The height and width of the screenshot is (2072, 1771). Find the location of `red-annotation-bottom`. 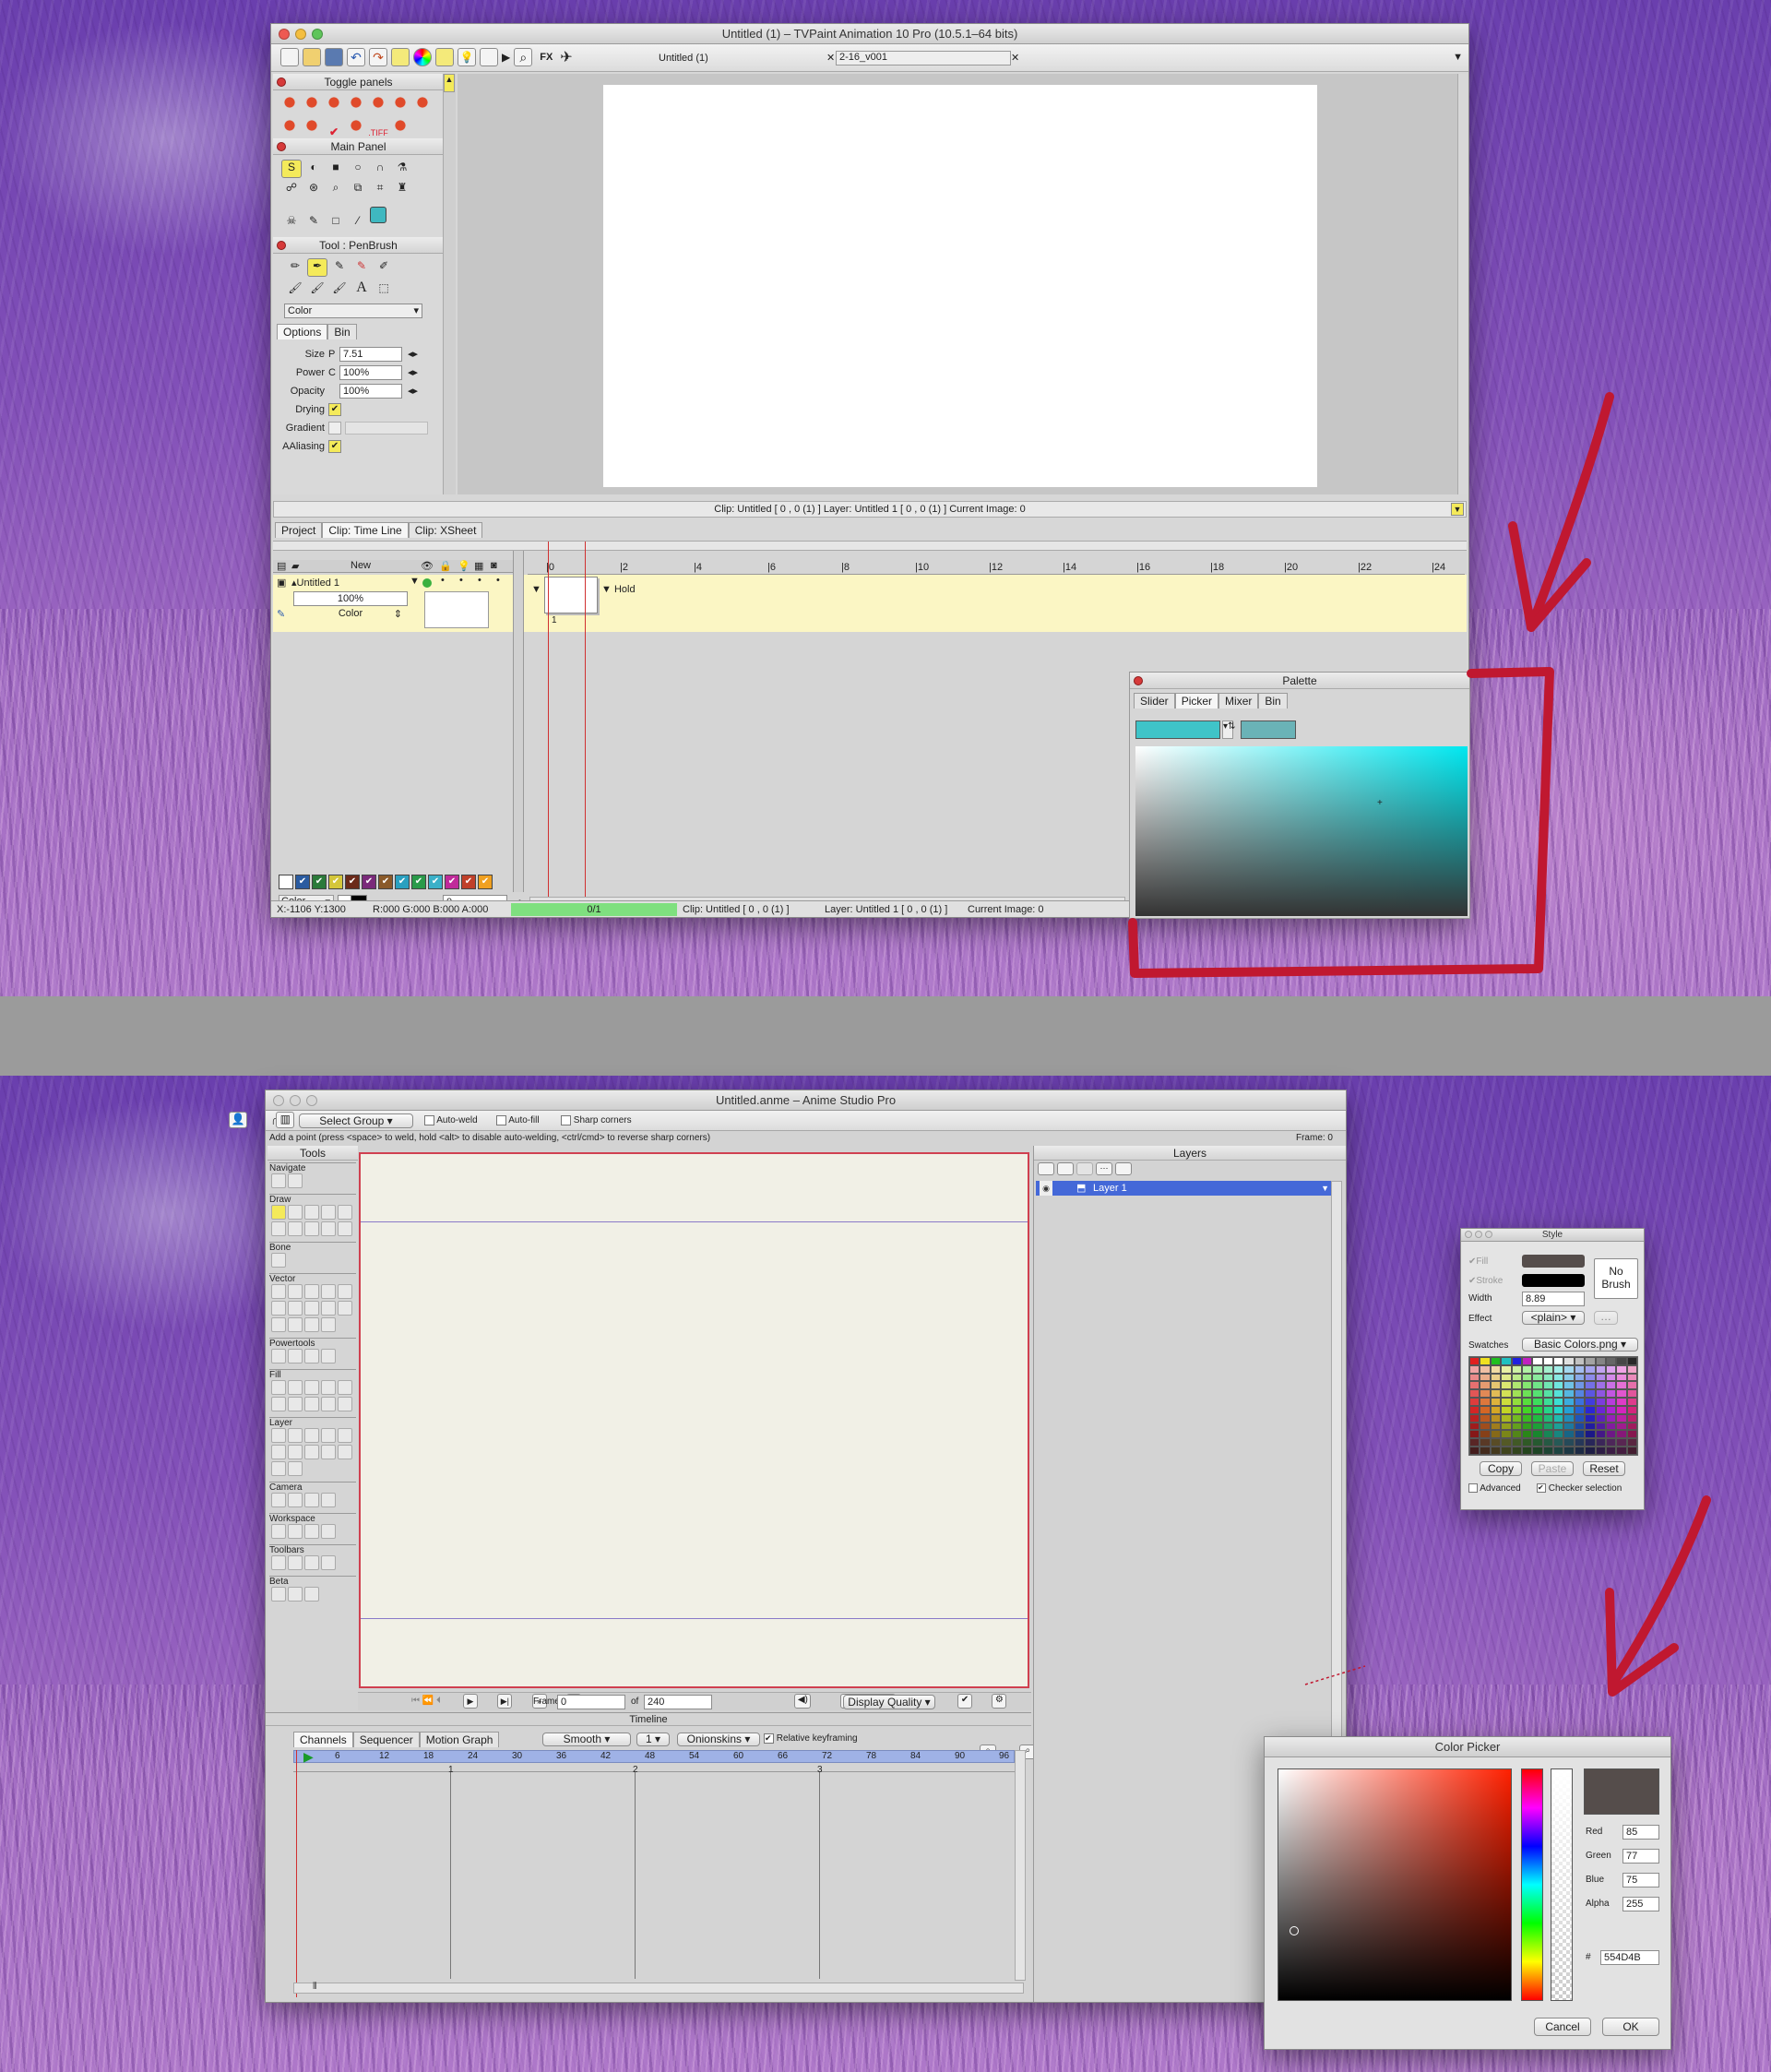

red-annotation-bottom is located at coordinates (1507, 1596).